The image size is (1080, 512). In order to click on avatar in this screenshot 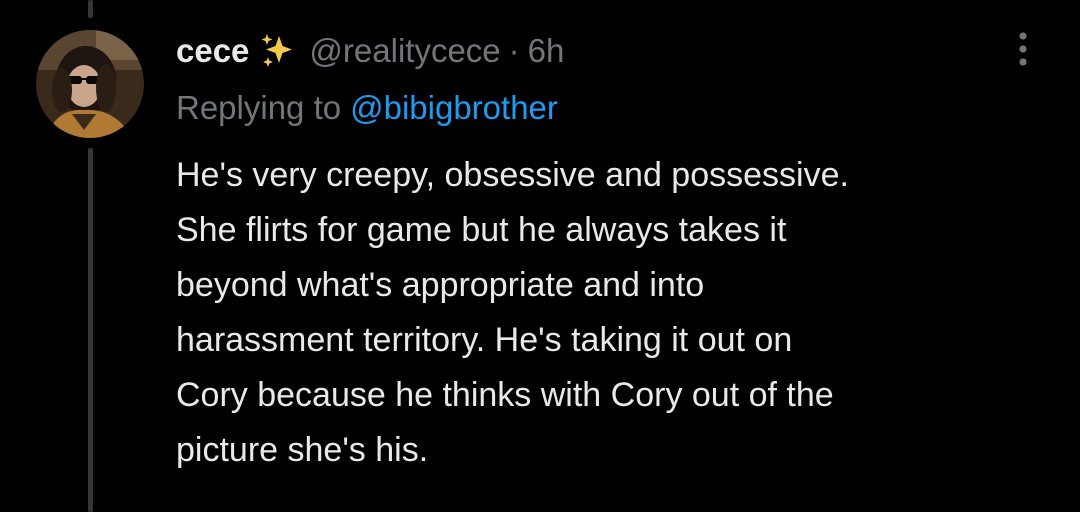, I will do `click(90, 84)`.